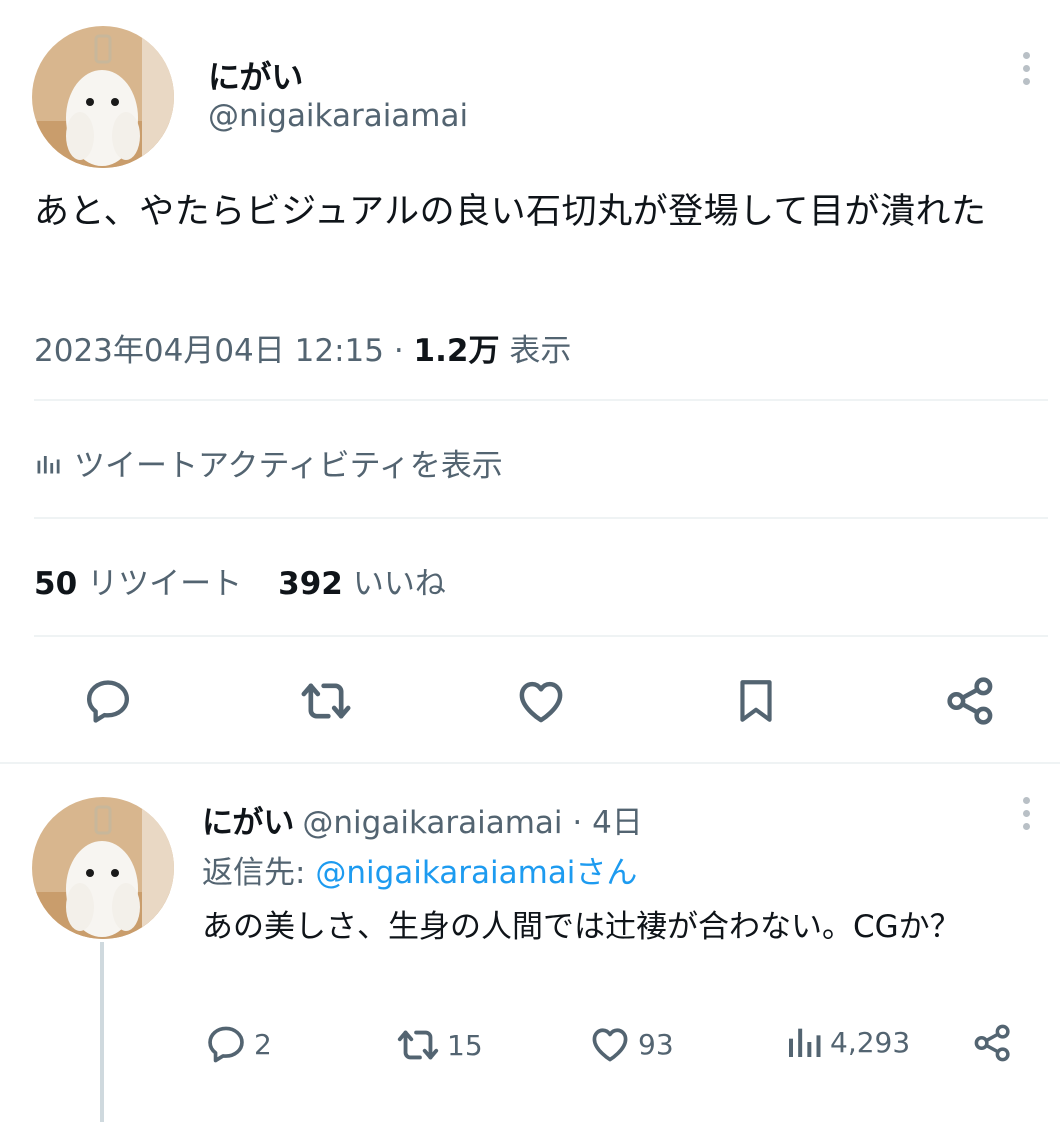 This screenshot has height=1122, width=1060. Describe the element at coordinates (465, 1045) in the screenshot. I see `retweet-count: 15` at that location.